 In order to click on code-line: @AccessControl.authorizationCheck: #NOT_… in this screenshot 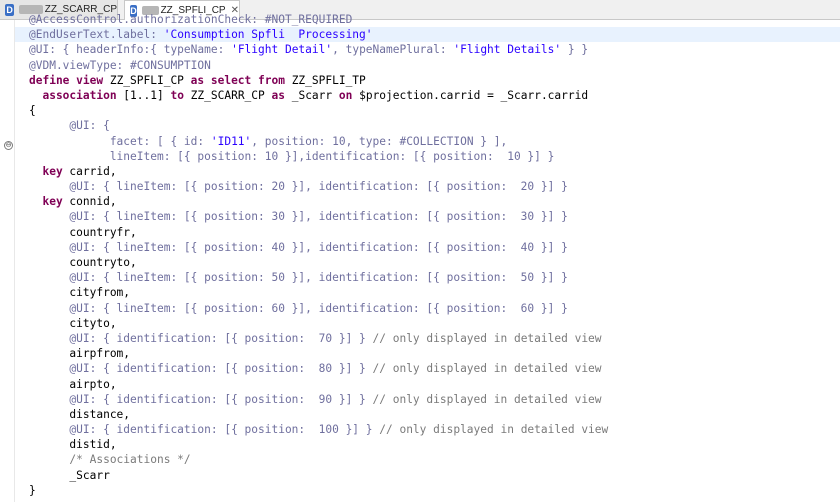, I will do `click(191, 19)`.